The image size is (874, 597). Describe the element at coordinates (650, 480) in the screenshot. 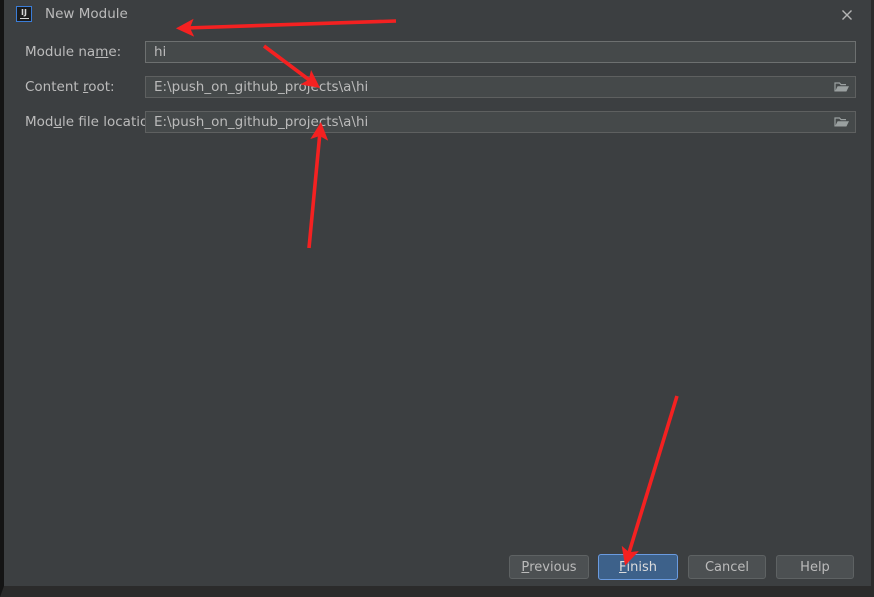

I see `arrow-to-finish-button` at that location.